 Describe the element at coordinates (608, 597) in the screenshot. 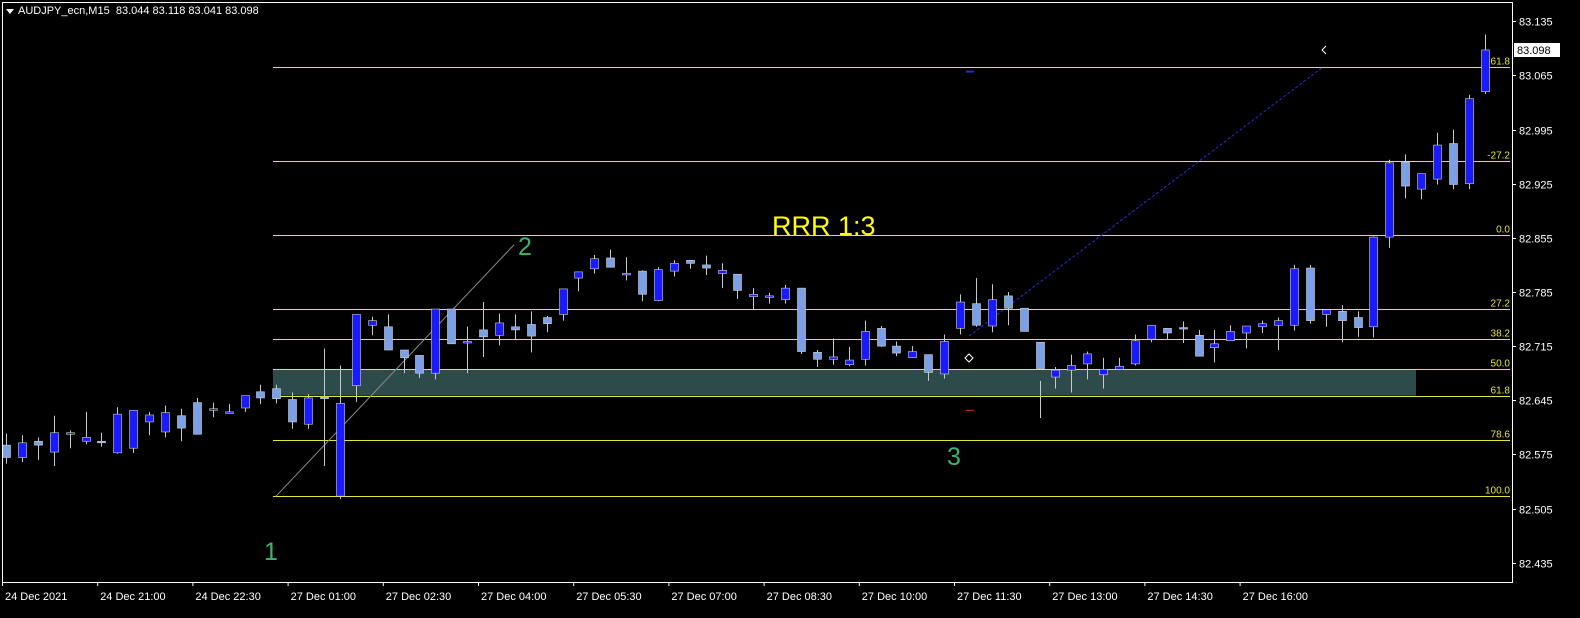

I see `x-axis-tick-label: 27 Dec 05:30` at that location.